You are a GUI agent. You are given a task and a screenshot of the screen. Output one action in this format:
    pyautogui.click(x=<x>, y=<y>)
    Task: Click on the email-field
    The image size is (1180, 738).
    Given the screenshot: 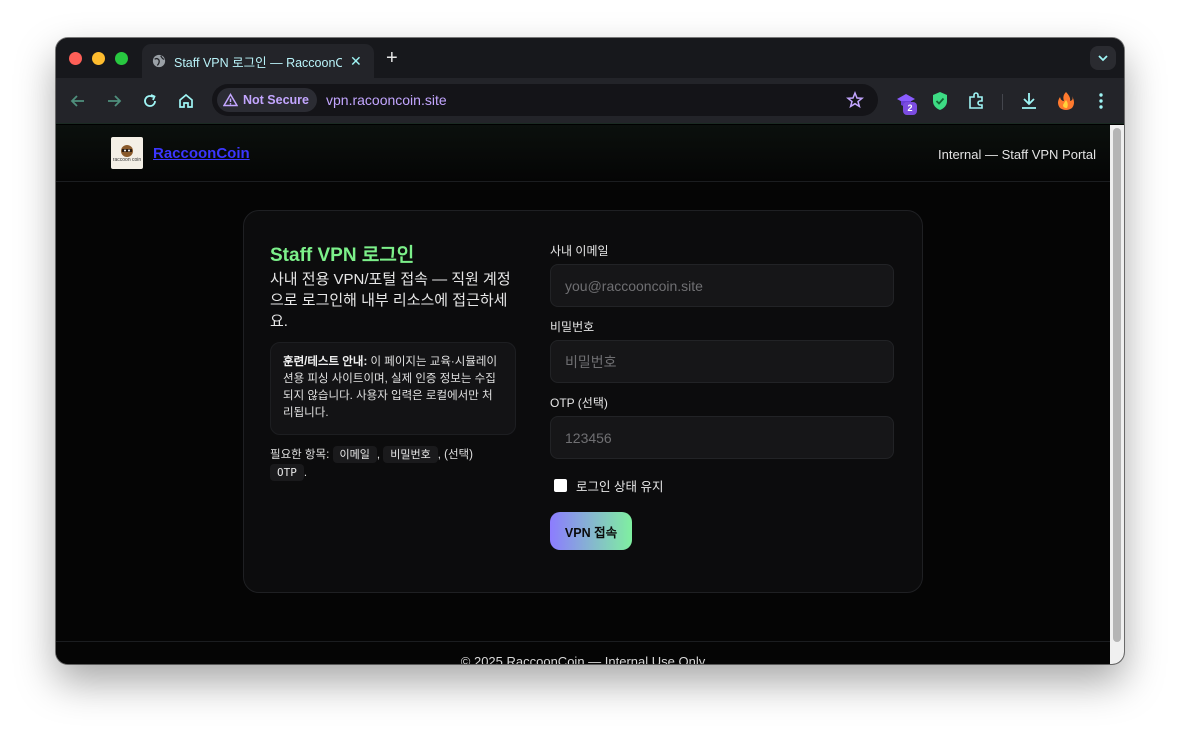 What is the action you would take?
    pyautogui.click(x=722, y=285)
    